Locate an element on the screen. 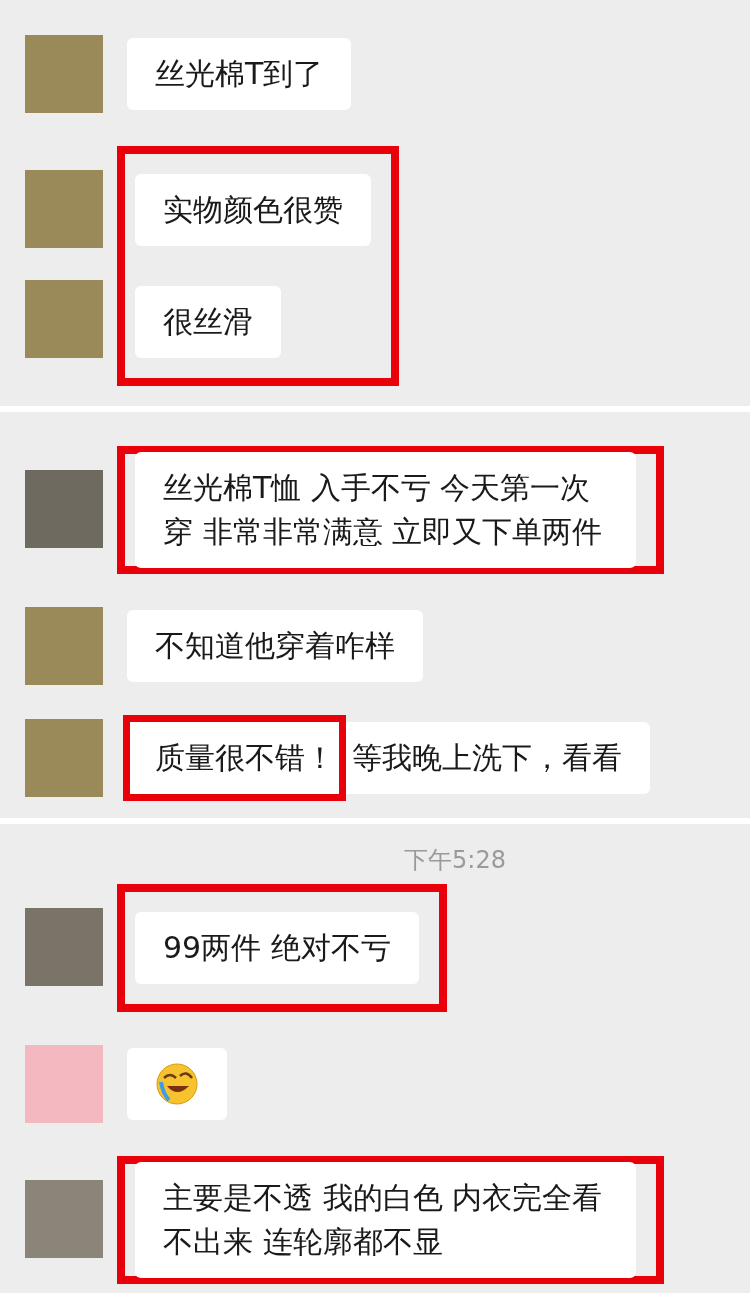 This screenshot has height=1293, width=750. message-bubble: 实物颜色很赞 is located at coordinates (253, 210).